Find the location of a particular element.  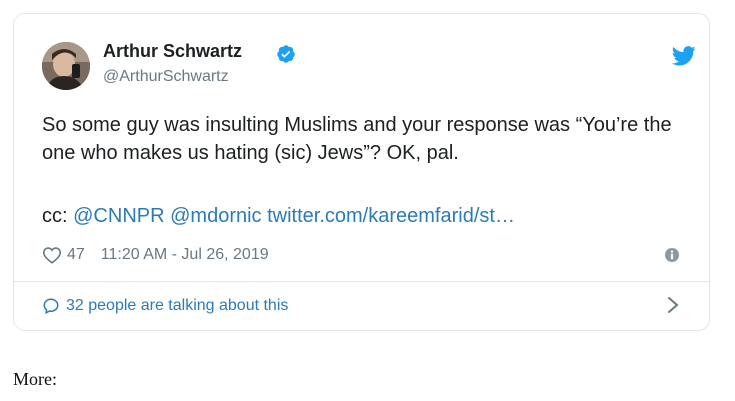

author-handle: @ArthurSchwartz is located at coordinates (166, 77).